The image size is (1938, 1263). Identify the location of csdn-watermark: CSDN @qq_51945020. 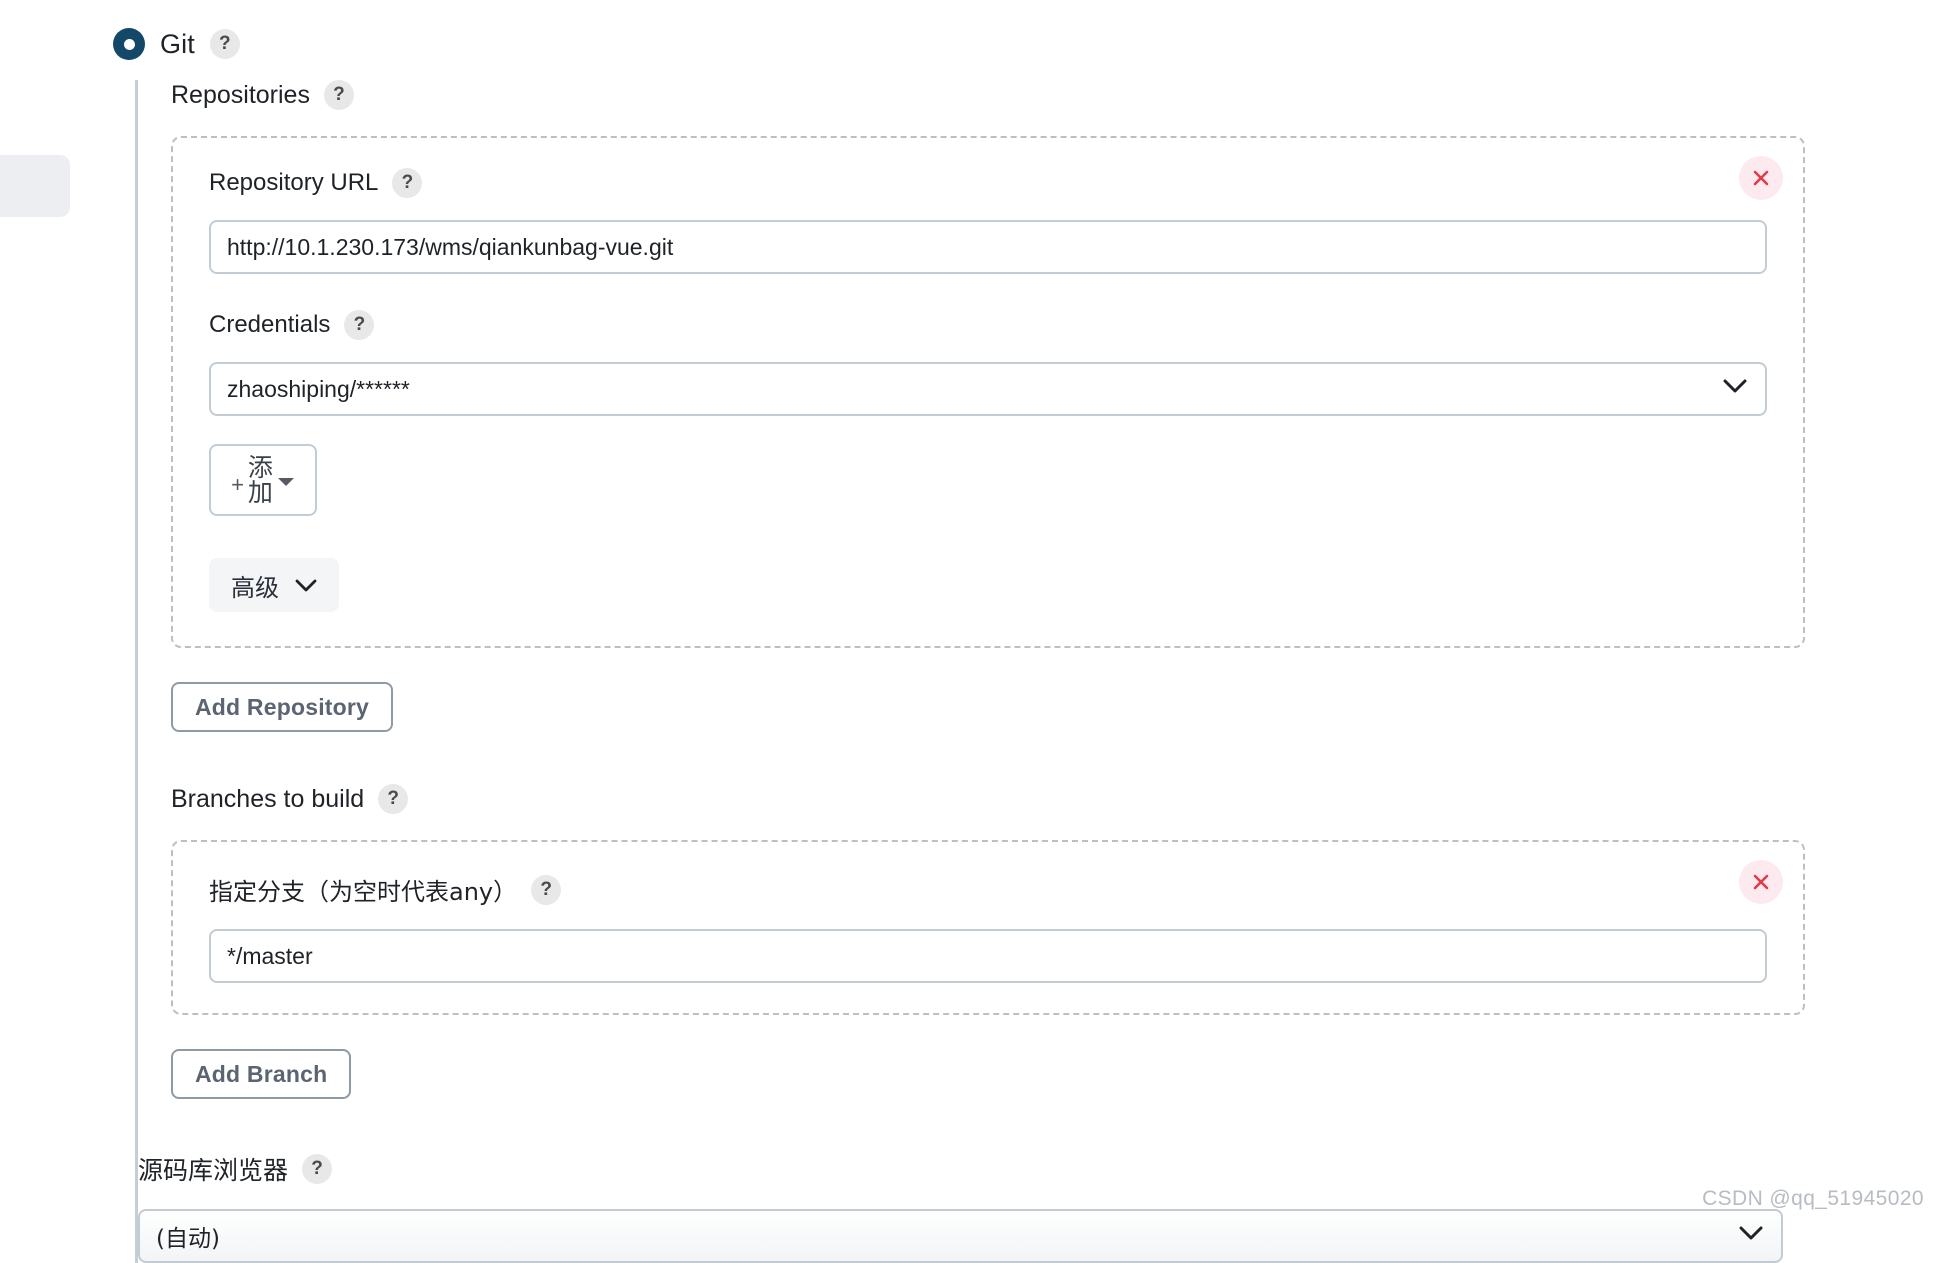
(1813, 1198).